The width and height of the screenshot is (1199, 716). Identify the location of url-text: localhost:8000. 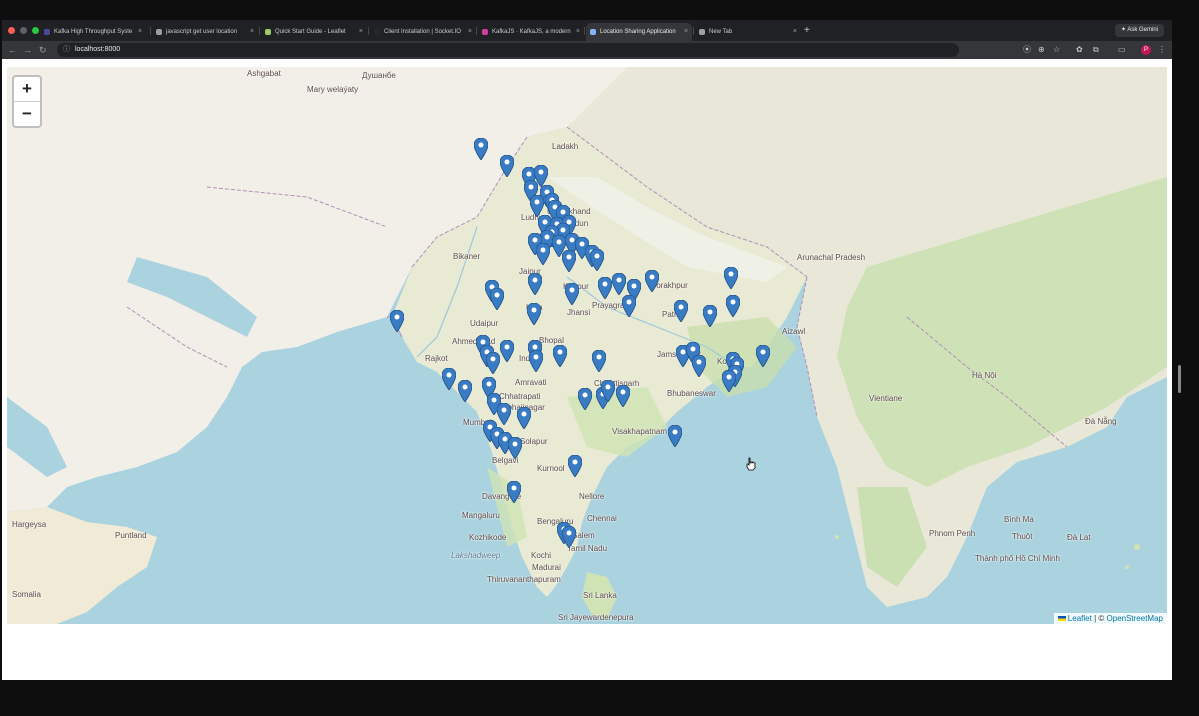
(98, 49).